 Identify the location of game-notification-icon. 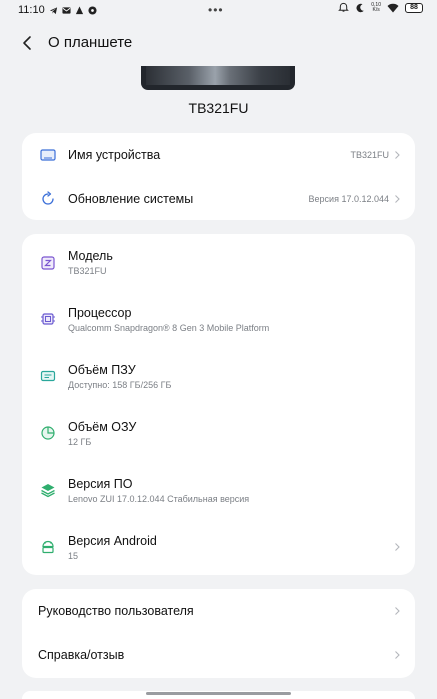
(92, 10).